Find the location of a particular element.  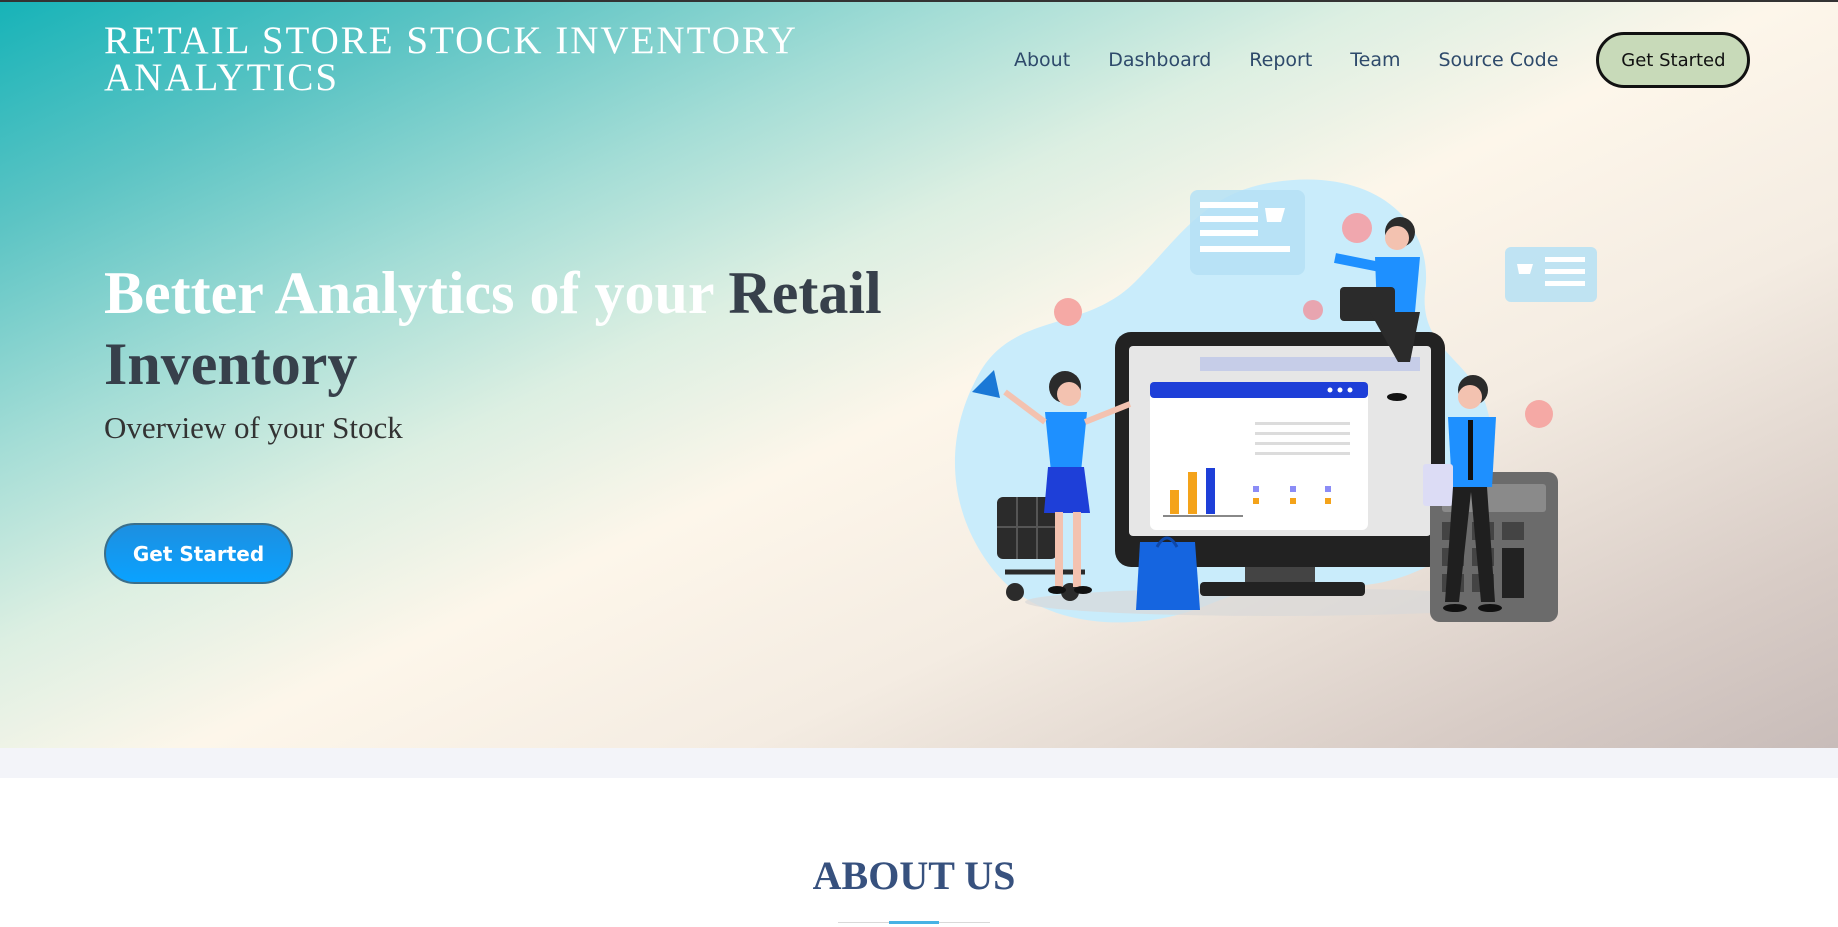

nav-link-about: About is located at coordinates (1042, 60).